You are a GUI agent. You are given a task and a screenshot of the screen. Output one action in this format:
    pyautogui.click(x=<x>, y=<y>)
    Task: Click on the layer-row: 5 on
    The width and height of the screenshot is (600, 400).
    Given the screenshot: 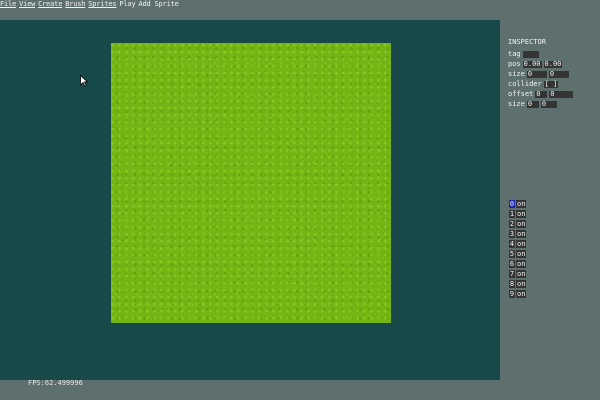 What is the action you would take?
    pyautogui.click(x=518, y=254)
    